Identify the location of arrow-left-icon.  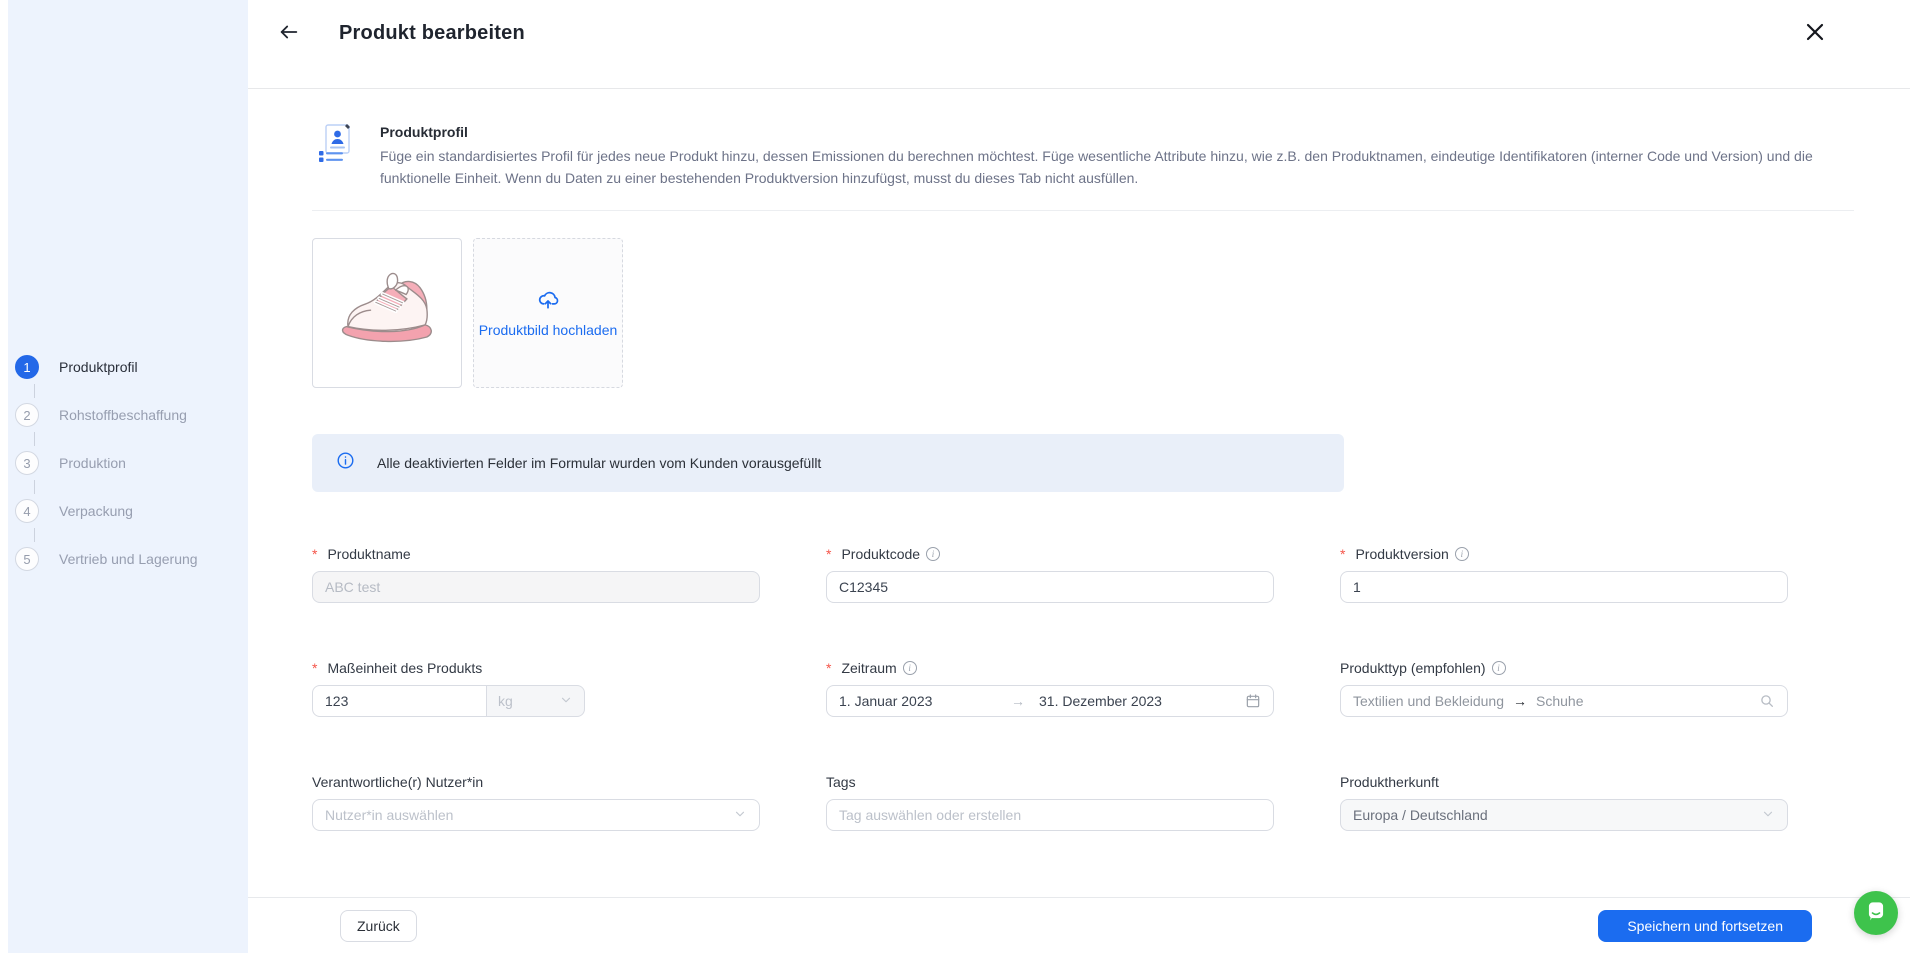
(289, 33).